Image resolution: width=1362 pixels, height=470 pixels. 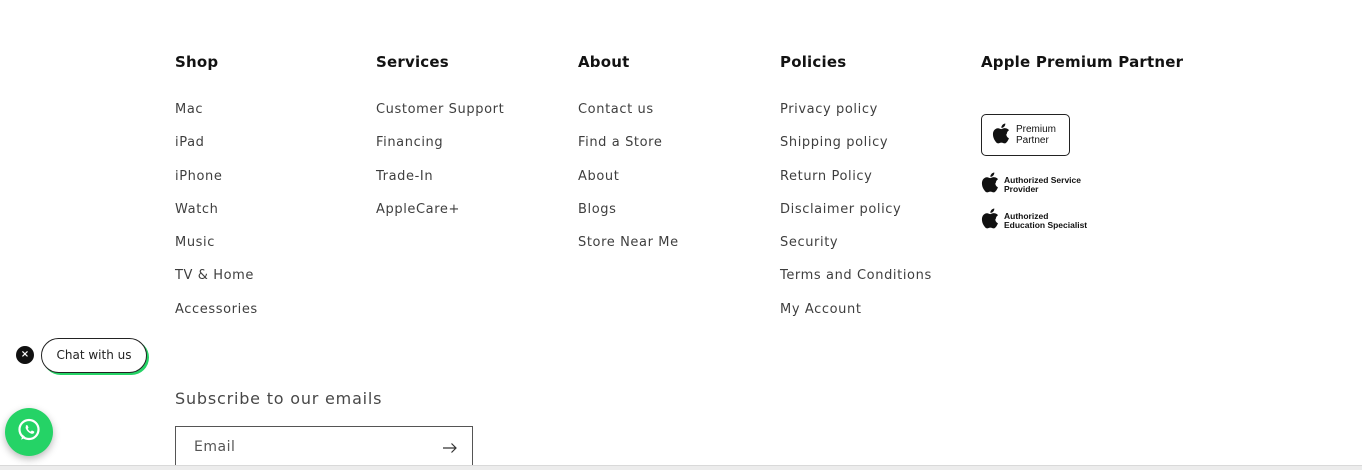 What do you see at coordinates (94, 355) in the screenshot?
I see `chat-with-us-button: Chat with us` at bounding box center [94, 355].